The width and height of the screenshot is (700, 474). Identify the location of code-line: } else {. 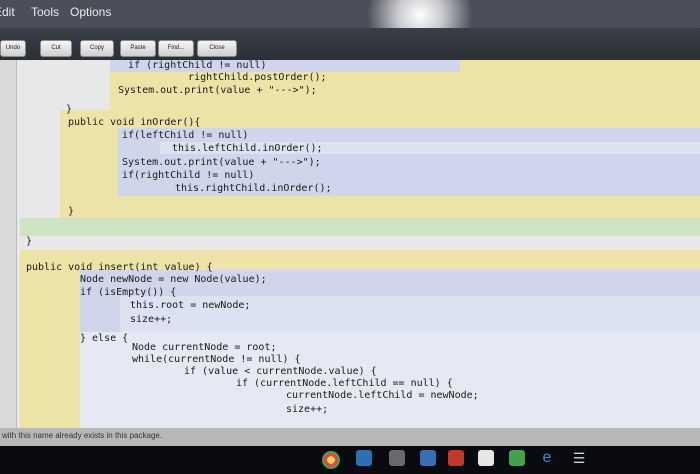
(104, 338).